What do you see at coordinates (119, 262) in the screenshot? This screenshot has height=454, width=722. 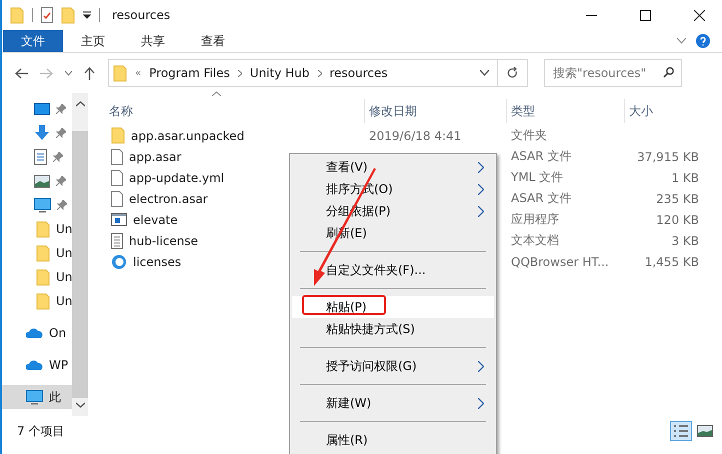 I see `browser-icon` at bounding box center [119, 262].